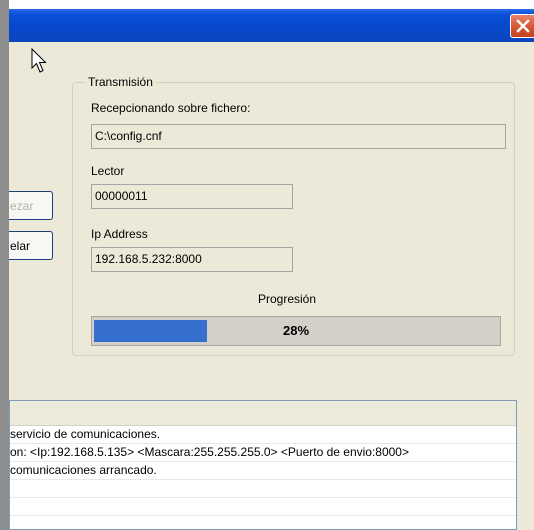 Image resolution: width=534 pixels, height=530 pixels. I want to click on log-row: comunicaciones arrancado., so click(263, 471).